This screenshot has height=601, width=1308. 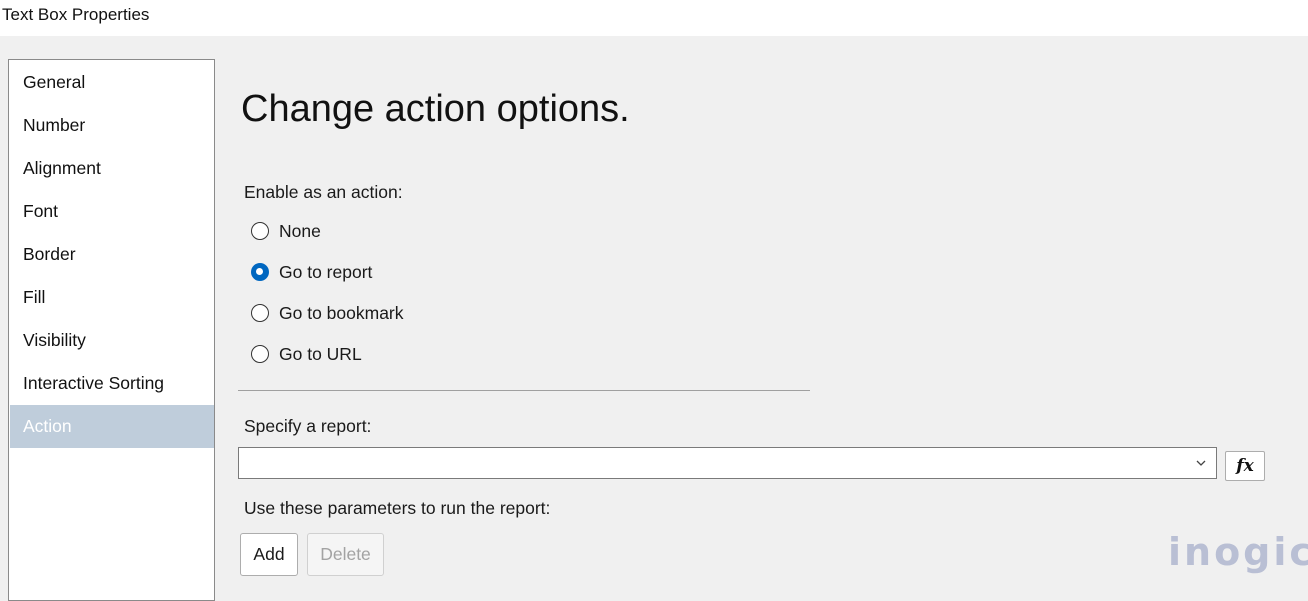 What do you see at coordinates (112, 426) in the screenshot?
I see `nav-item-action: Action` at bounding box center [112, 426].